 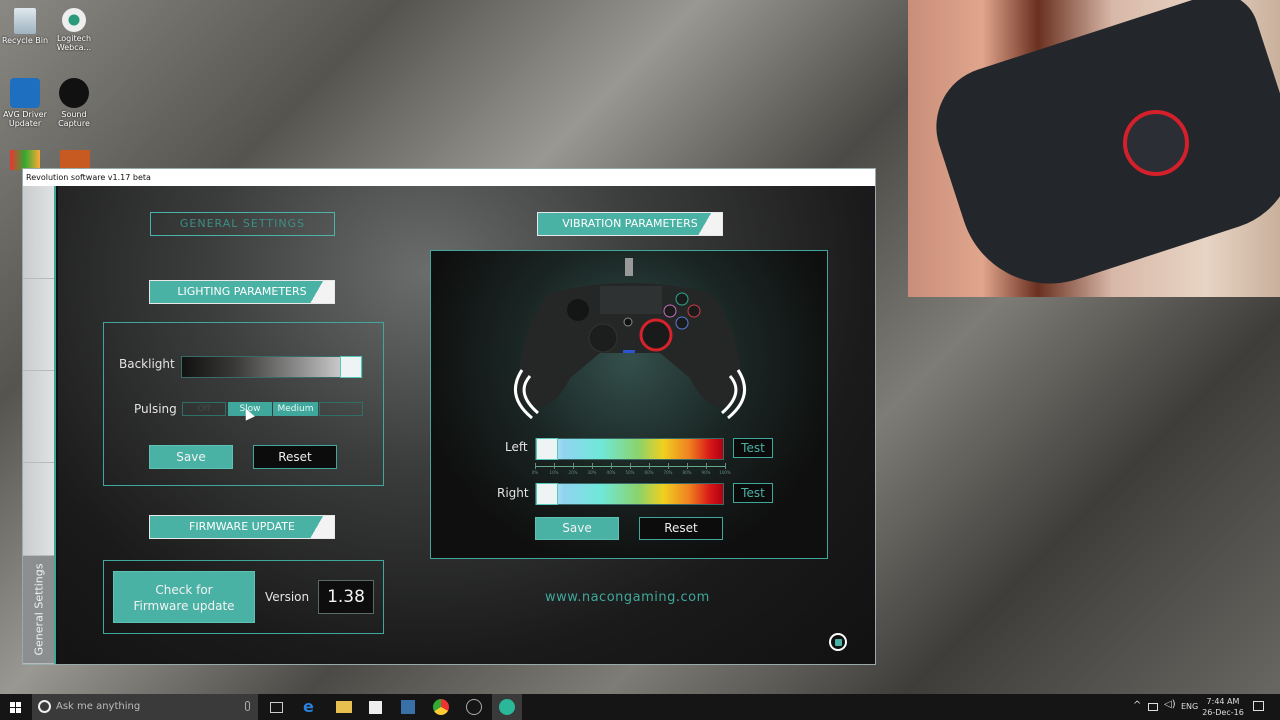 I want to click on scale-tick-label: 50%, so click(x=630, y=472).